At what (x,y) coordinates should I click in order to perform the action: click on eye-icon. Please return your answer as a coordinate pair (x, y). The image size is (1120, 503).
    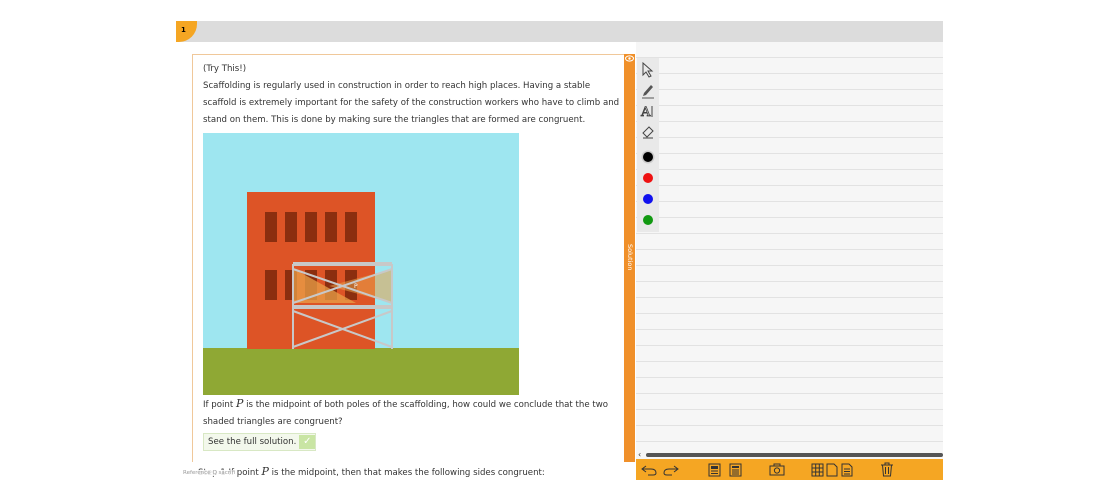
    Looking at the image, I should click on (629, 58).